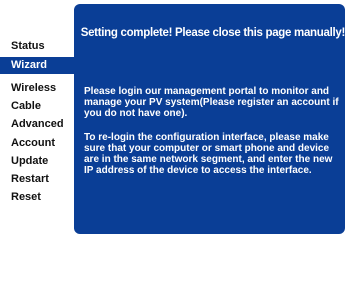  Describe the element at coordinates (29, 161) in the screenshot. I see `sidebar-item-update: Update` at that location.